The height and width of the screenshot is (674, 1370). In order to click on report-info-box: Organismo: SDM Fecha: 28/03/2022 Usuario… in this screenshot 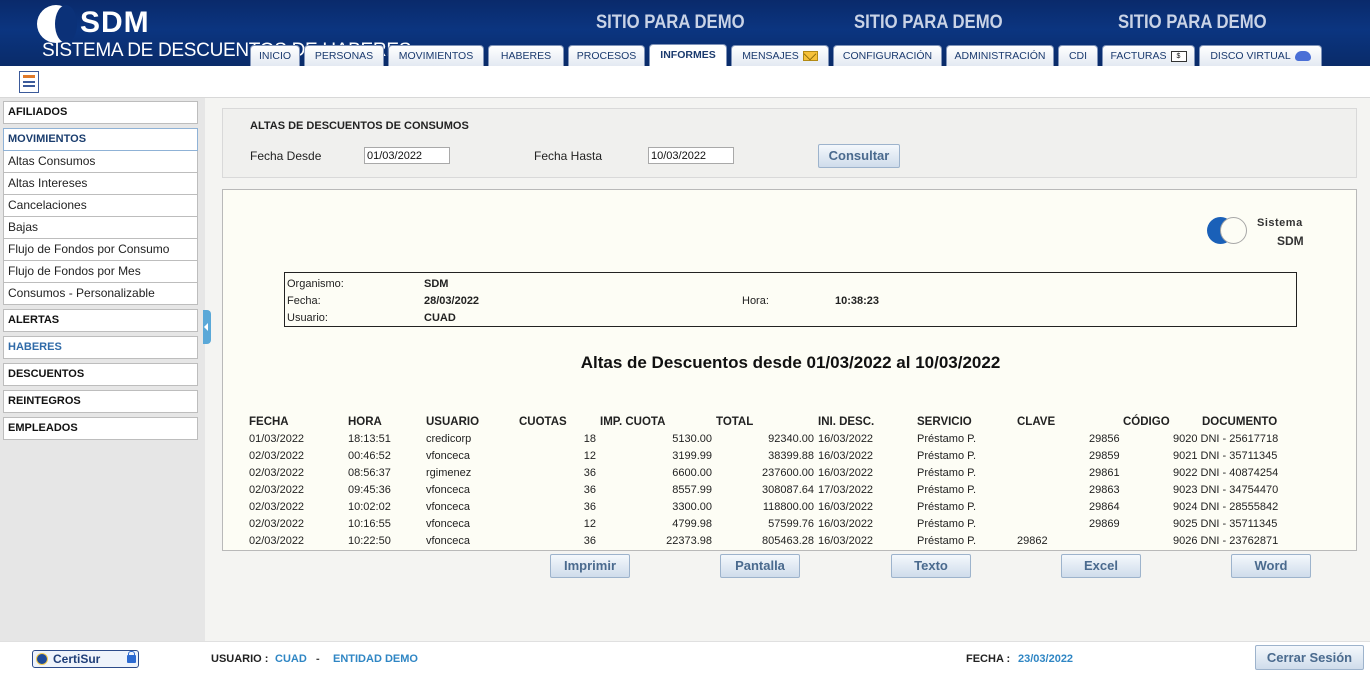, I will do `click(790, 299)`.